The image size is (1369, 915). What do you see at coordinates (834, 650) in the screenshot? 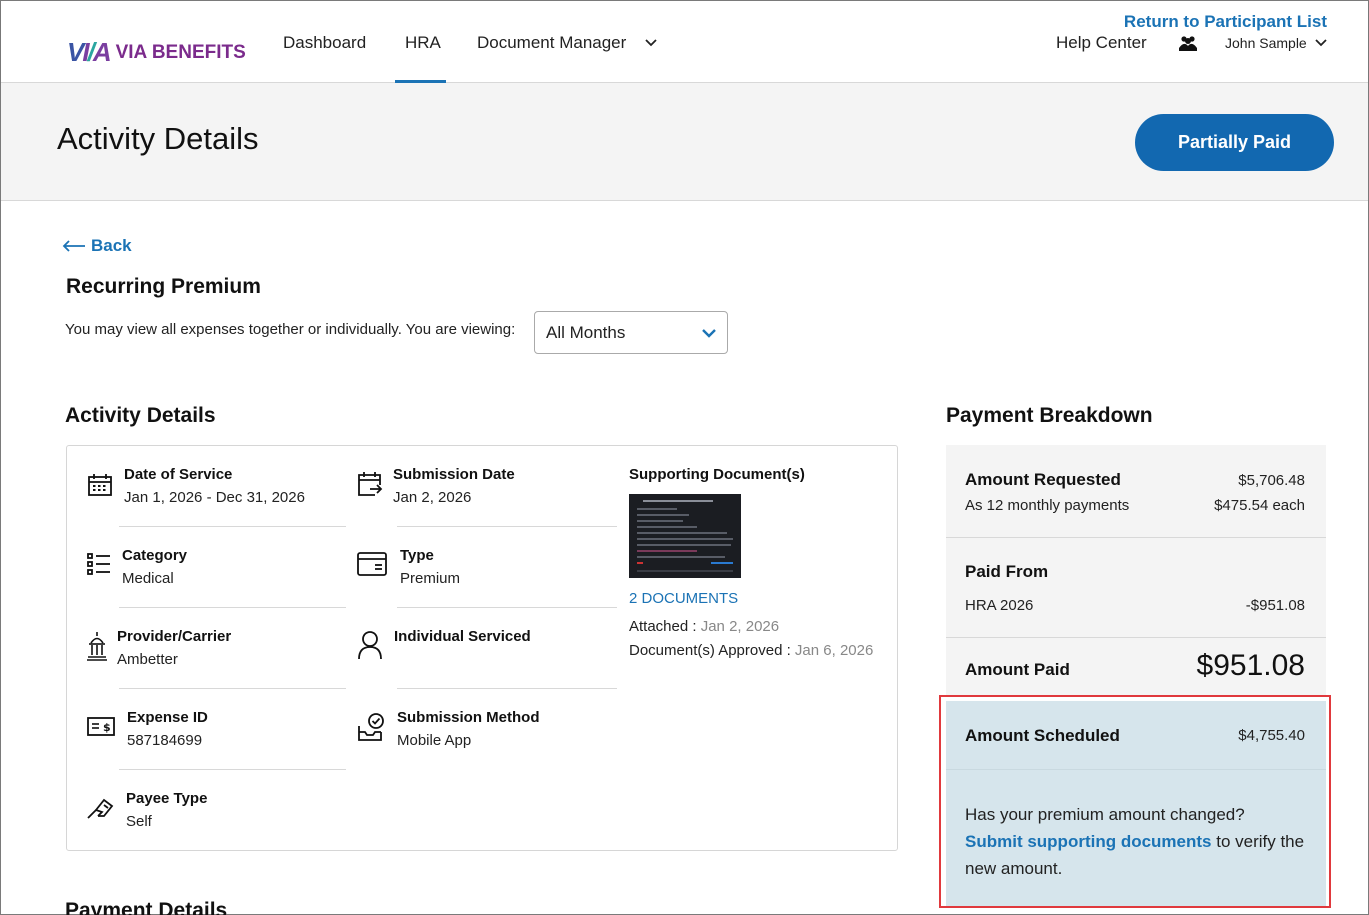
I see `approved-value: Jan 6, 2026` at bounding box center [834, 650].